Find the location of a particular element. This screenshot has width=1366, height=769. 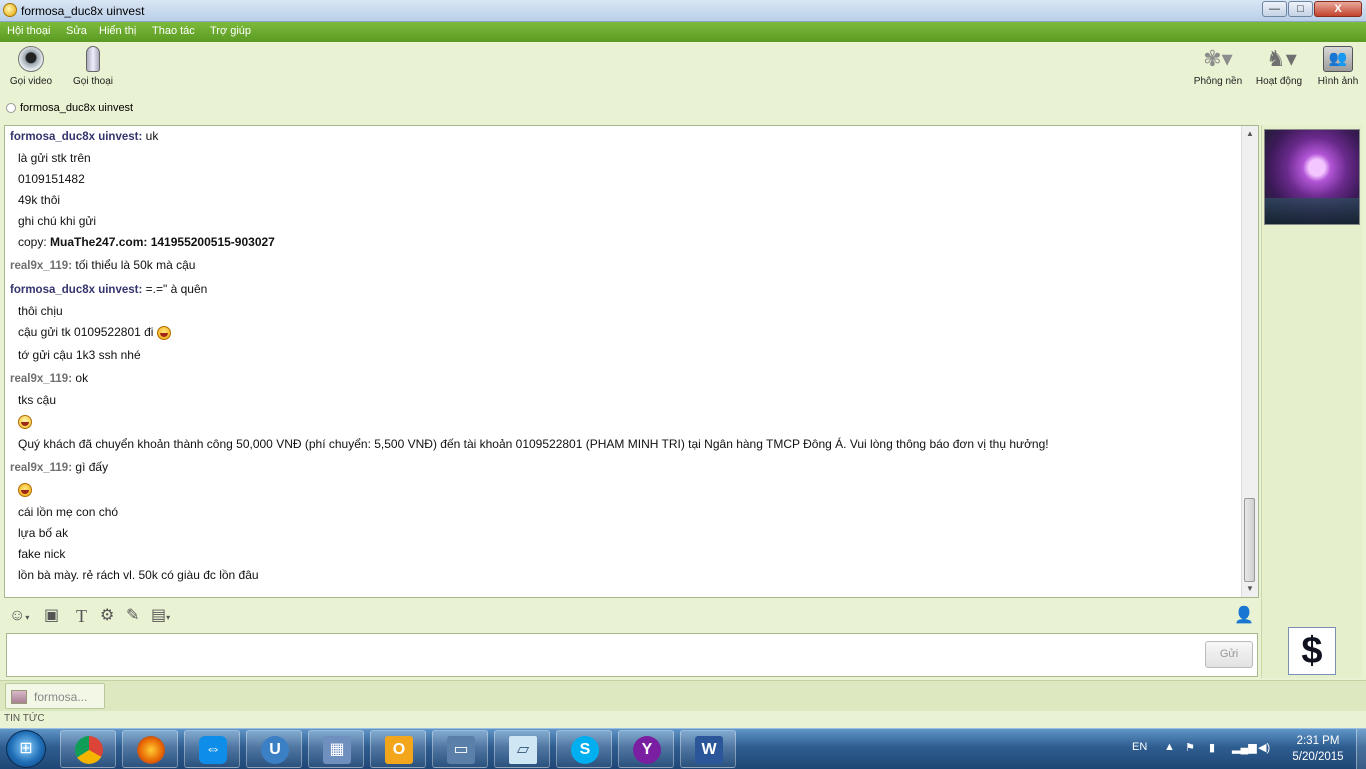

imvironment-icon: ▣ is located at coordinates (51, 616).